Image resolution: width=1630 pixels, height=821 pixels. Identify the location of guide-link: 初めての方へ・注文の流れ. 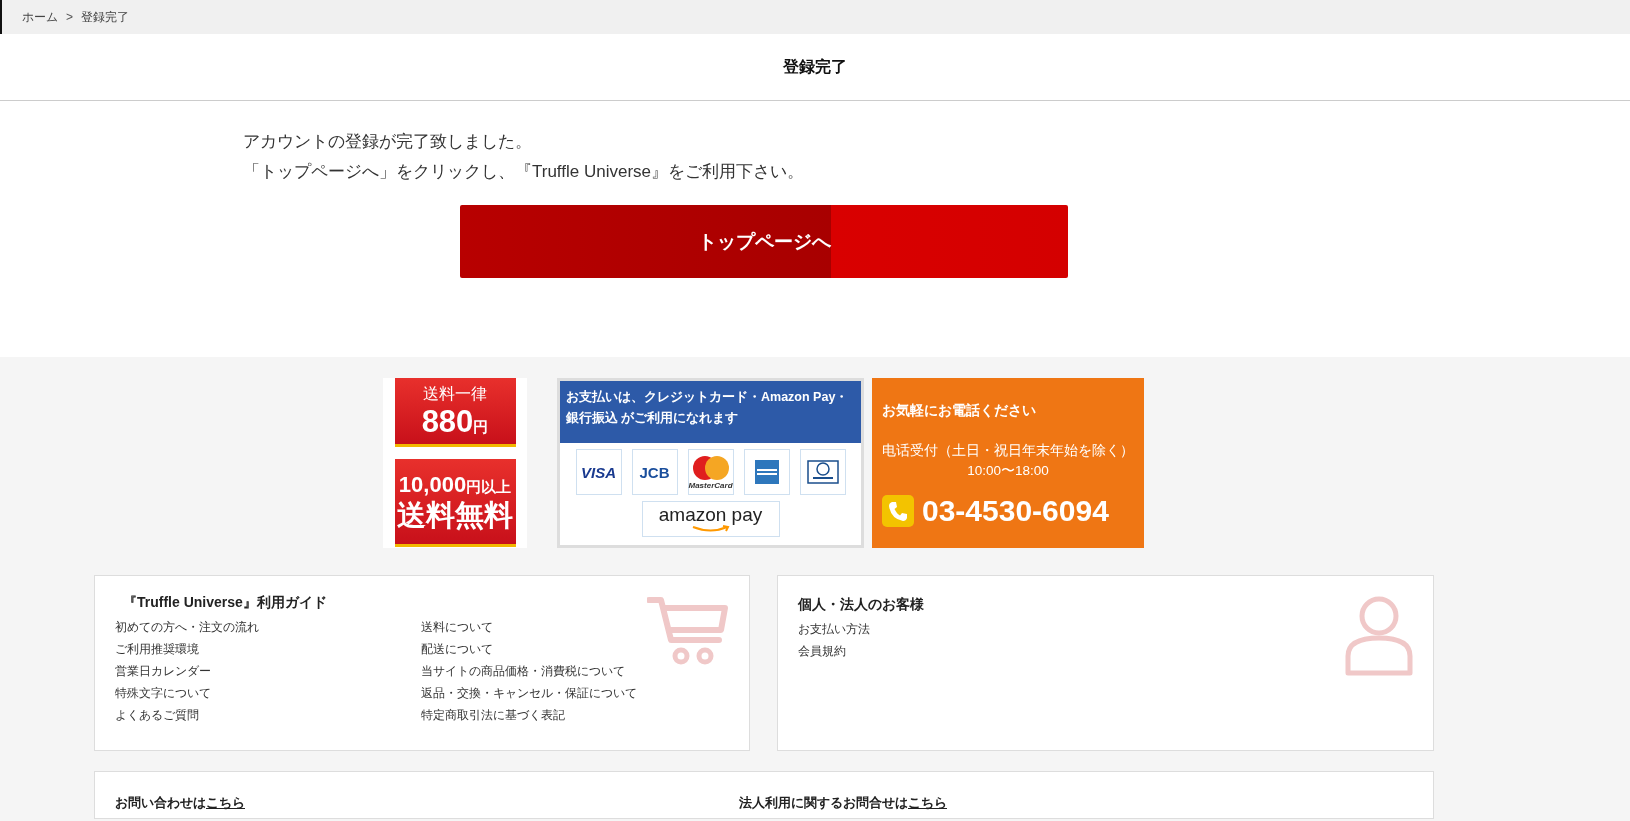
(268, 627).